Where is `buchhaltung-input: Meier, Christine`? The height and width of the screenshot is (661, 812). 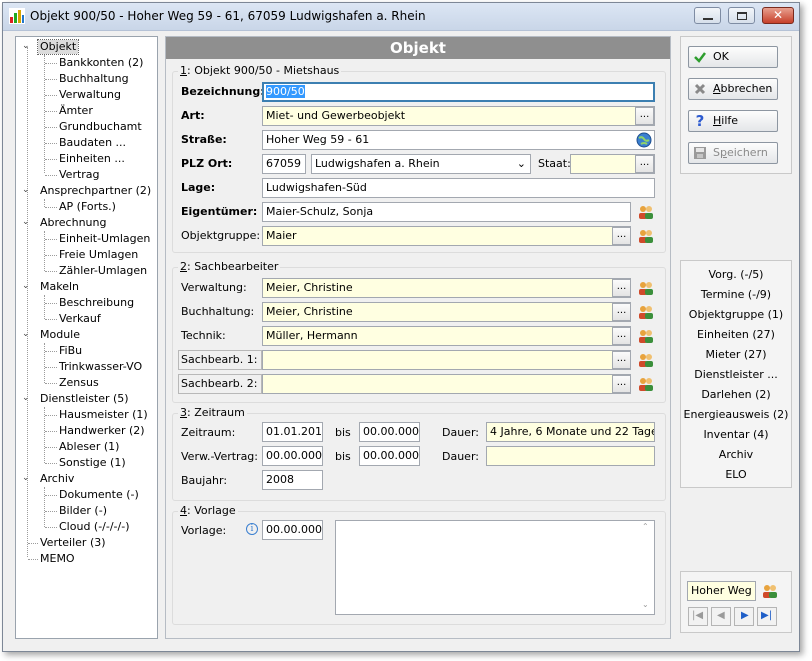
buchhaltung-input: Meier, Christine is located at coordinates (446, 312).